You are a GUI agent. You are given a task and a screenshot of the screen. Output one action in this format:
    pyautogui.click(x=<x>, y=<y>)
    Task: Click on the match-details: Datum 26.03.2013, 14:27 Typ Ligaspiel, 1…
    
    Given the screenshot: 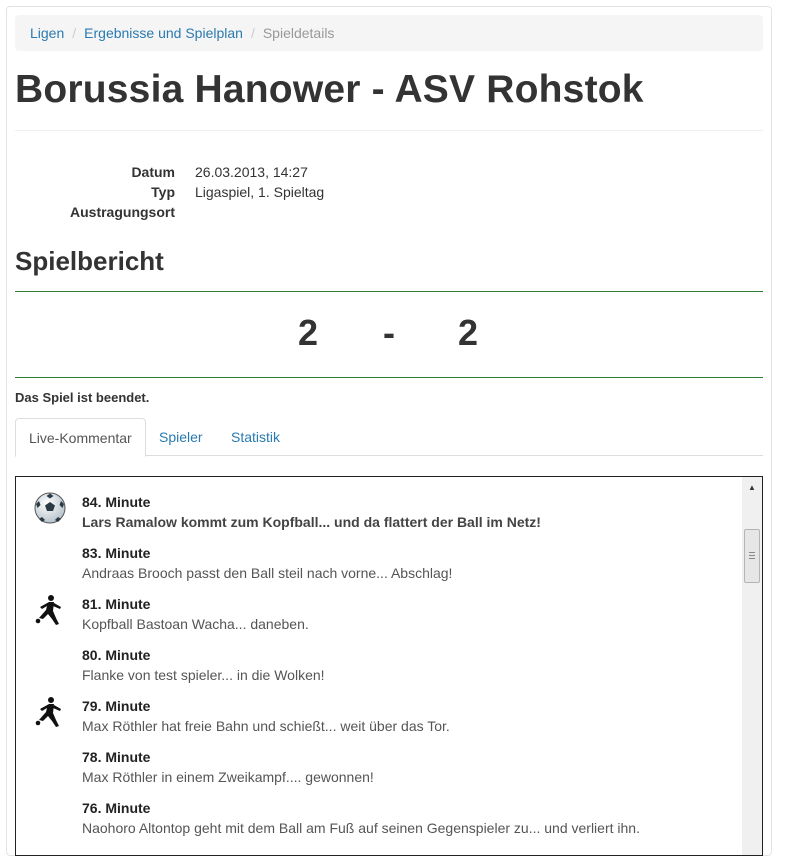 What is the action you would take?
    pyautogui.click(x=169, y=192)
    